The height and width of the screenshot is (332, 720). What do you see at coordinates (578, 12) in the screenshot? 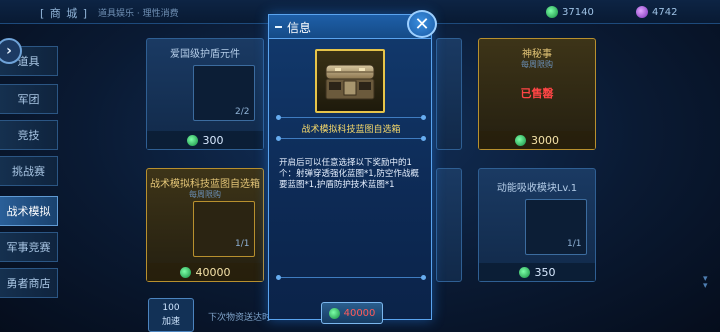
I see `credits-value: 37140` at bounding box center [578, 12].